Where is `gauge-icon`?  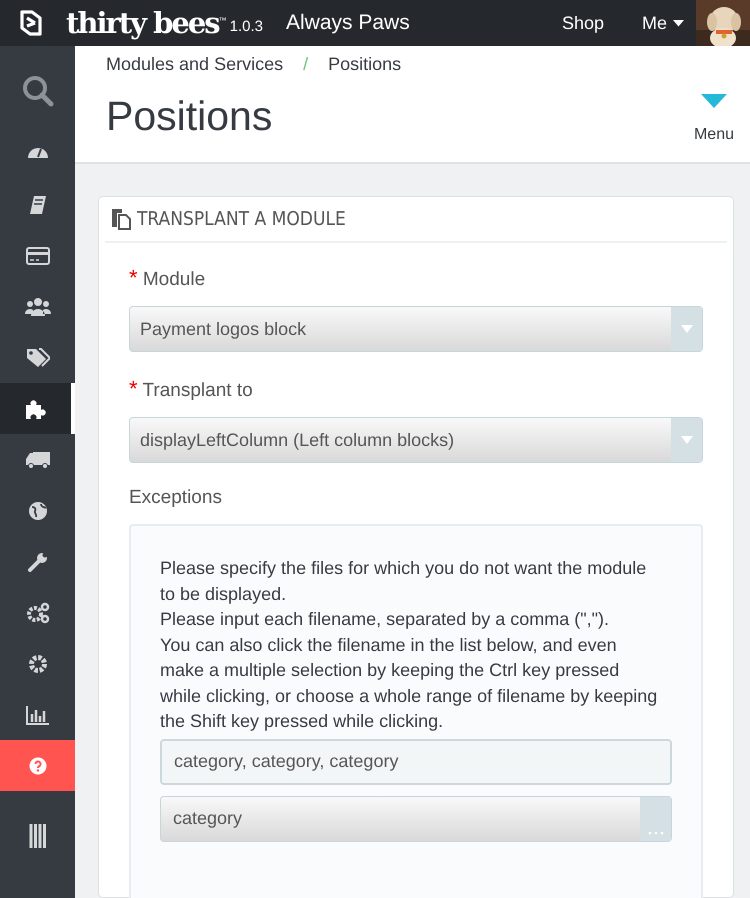
gauge-icon is located at coordinates (37, 153).